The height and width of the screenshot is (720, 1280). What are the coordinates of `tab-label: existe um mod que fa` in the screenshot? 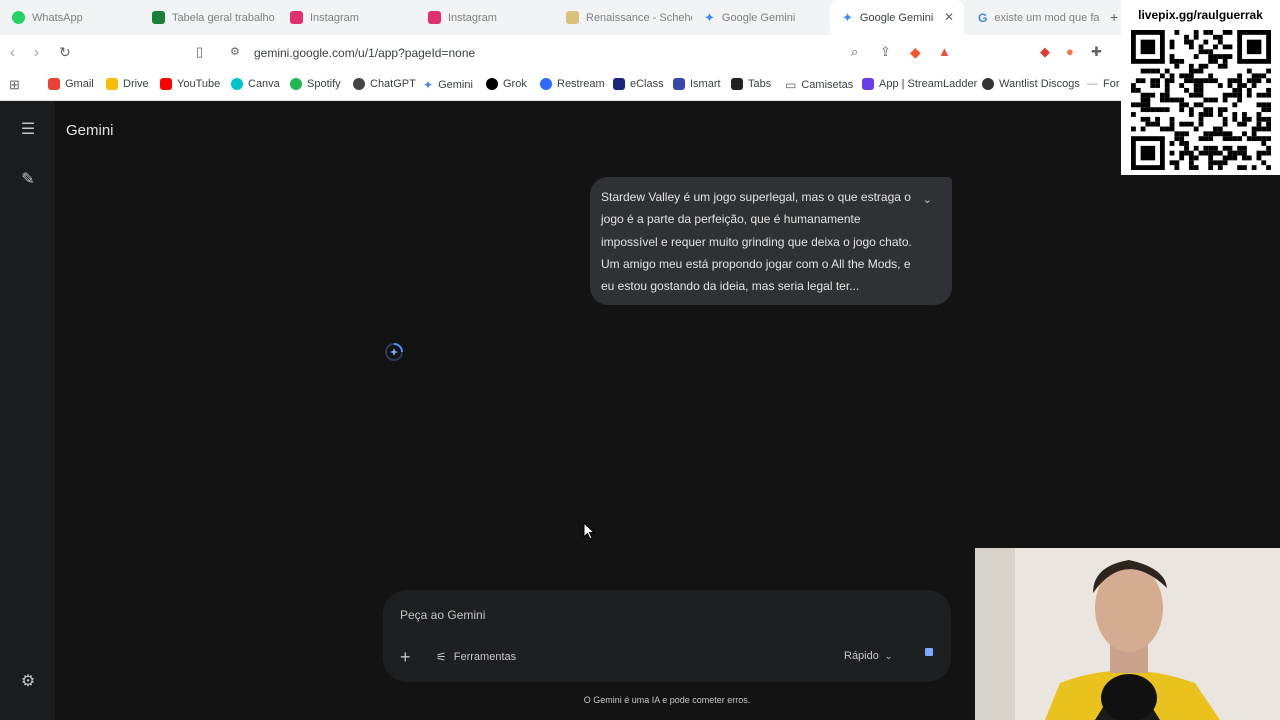 It's located at (1047, 17).